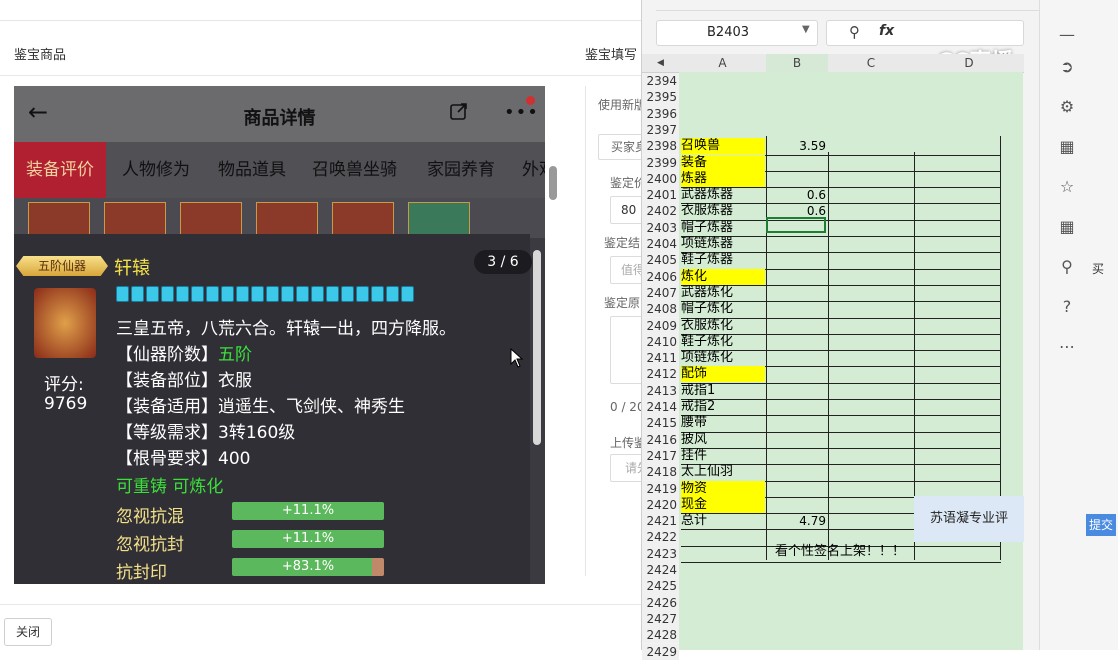 Image resolution: width=1118 pixels, height=660 pixels. Describe the element at coordinates (723, 472) in the screenshot. I see `cell-a: 太上仙羽` at that location.